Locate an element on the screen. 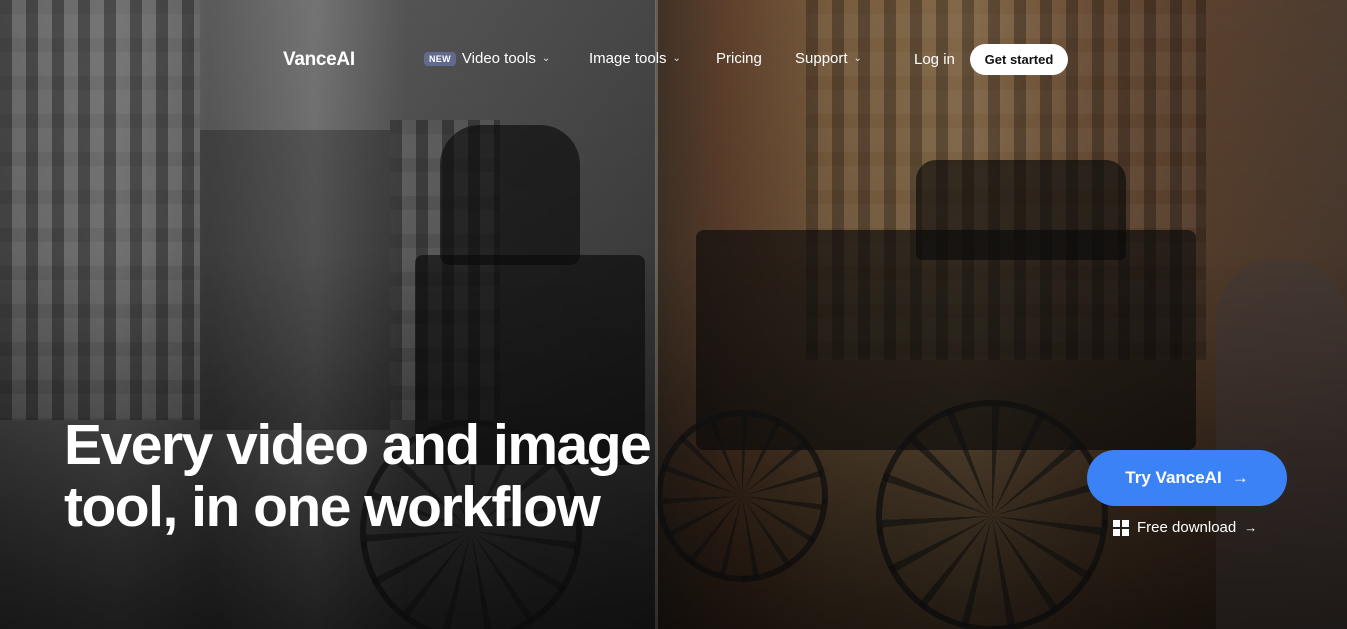 This screenshot has width=1347, height=629. nav-support: Support ⌄ is located at coordinates (828, 58).